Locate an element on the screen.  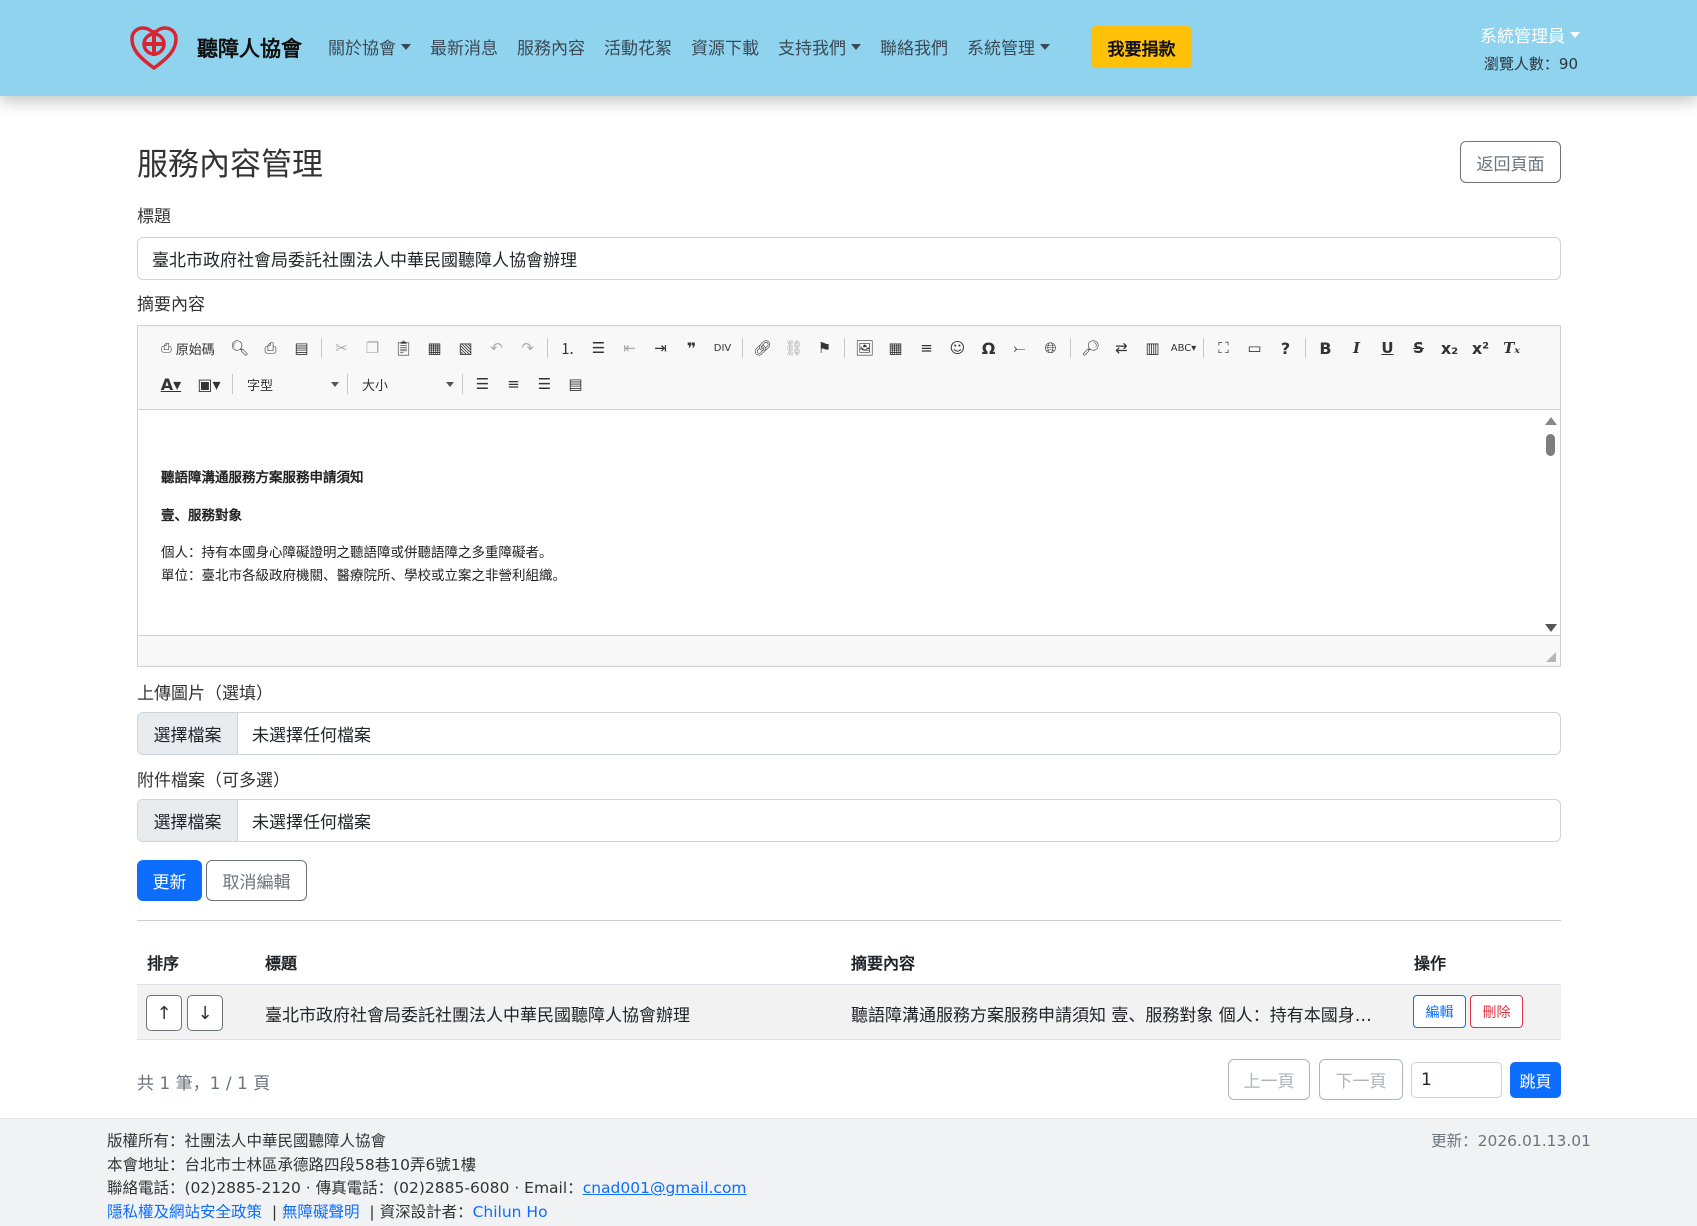
replace-icon: ⇄ is located at coordinates (1121, 348).